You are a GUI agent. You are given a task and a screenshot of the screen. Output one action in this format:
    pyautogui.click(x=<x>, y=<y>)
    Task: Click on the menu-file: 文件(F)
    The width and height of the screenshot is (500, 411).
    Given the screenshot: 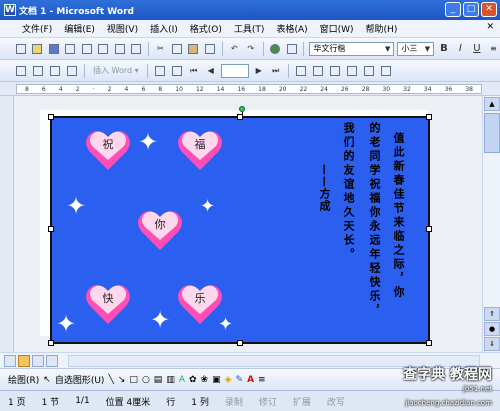 What is the action you would take?
    pyautogui.click(x=37, y=28)
    